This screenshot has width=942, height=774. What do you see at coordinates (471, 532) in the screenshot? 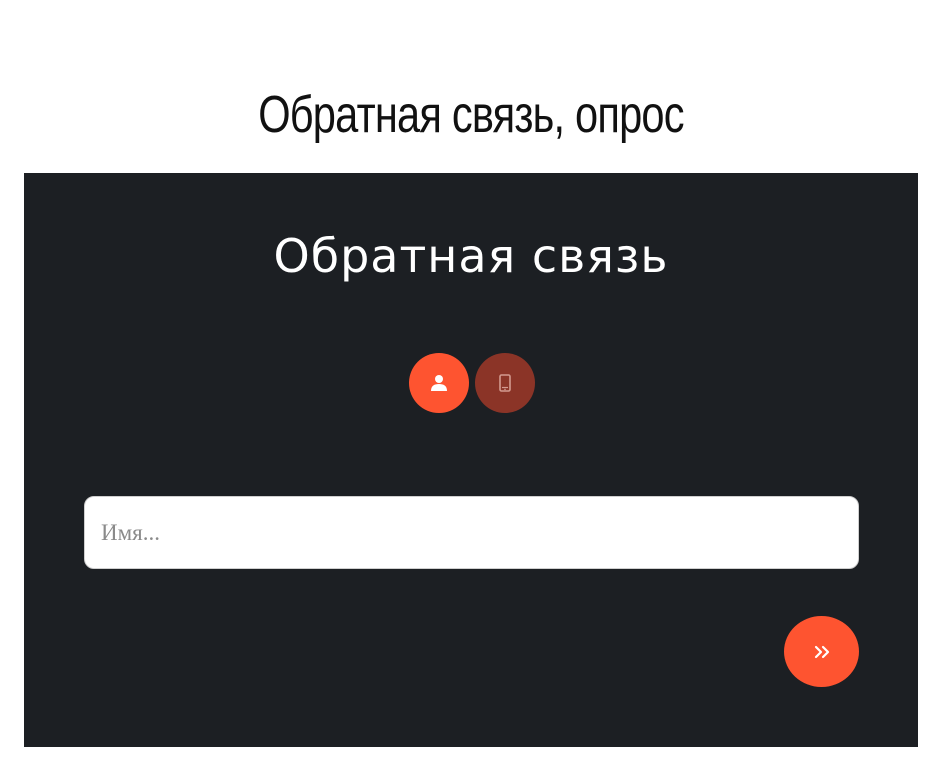
I see `name-input` at bounding box center [471, 532].